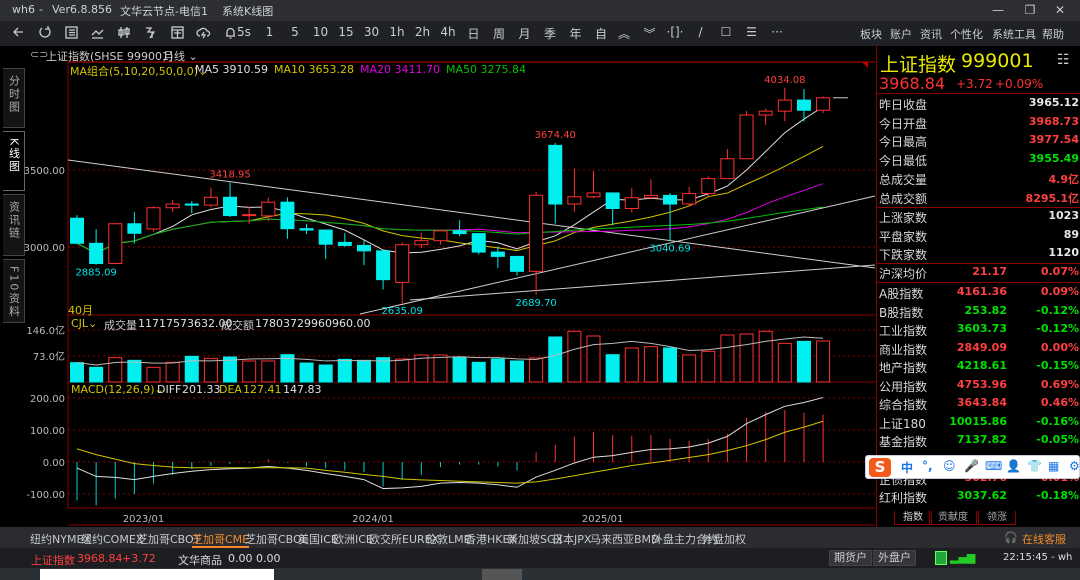  Describe the element at coordinates (978, 367) in the screenshot. I see `quote-row: 地产指数 4218.61 -0.15%` at that location.